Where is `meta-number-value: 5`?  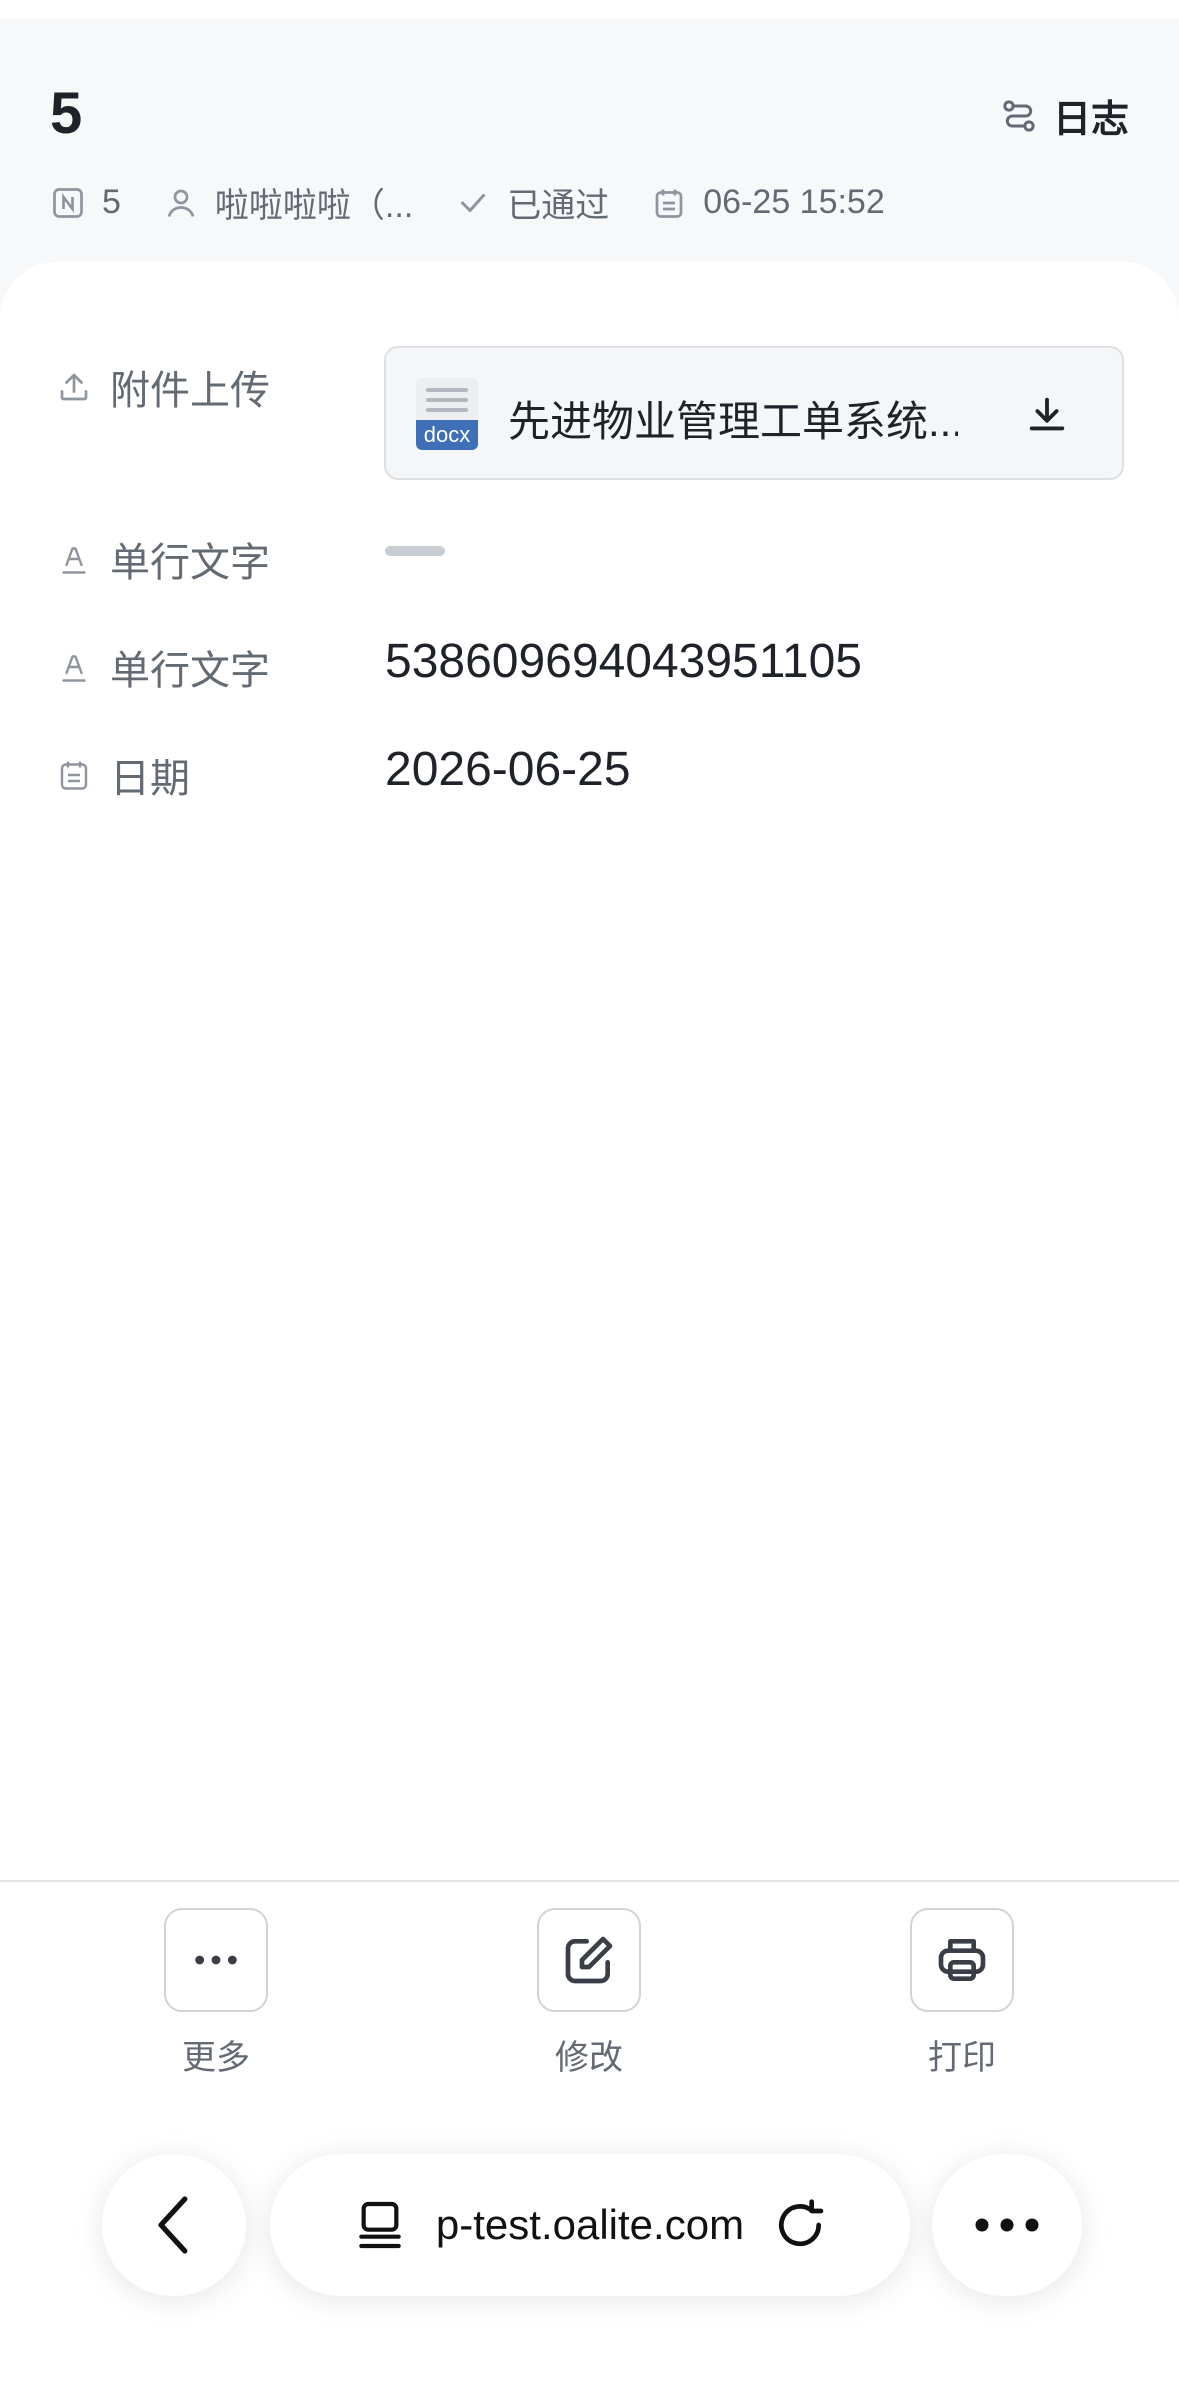 meta-number-value: 5 is located at coordinates (111, 202).